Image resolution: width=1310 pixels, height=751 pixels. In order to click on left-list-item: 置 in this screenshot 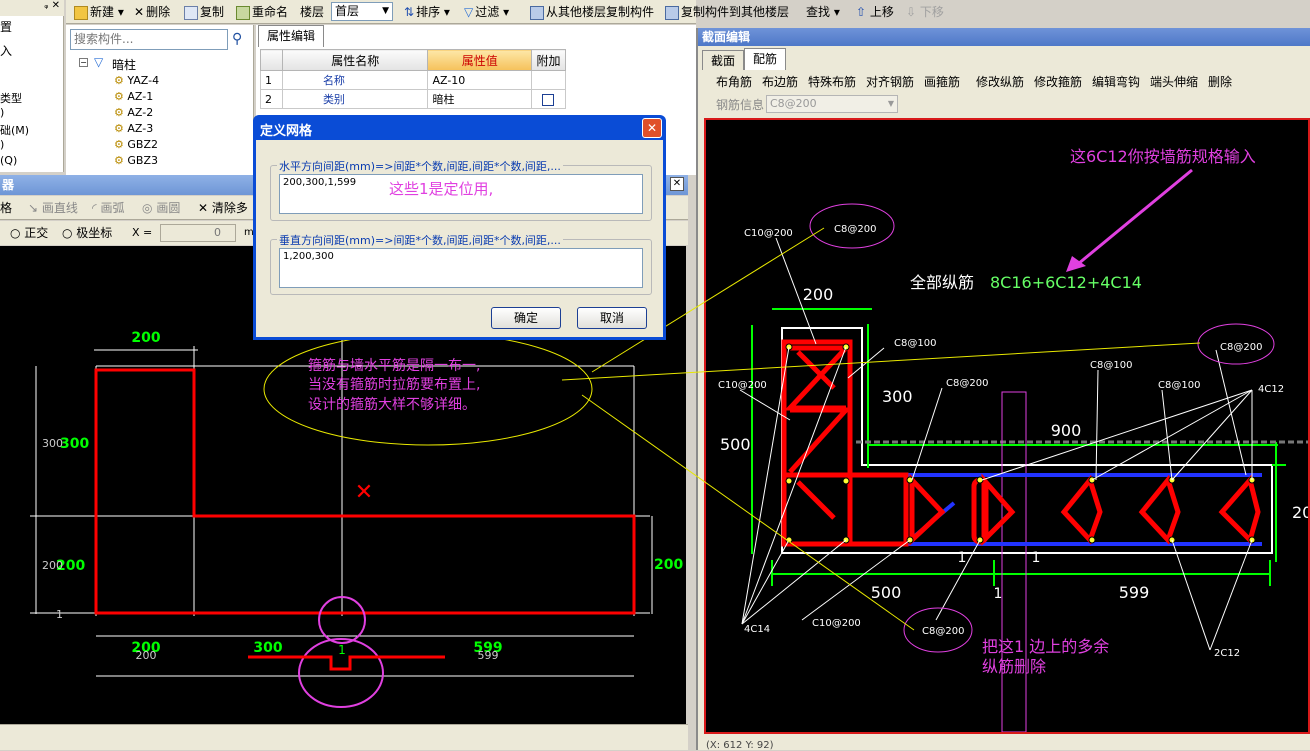, I will do `click(6, 26)`.